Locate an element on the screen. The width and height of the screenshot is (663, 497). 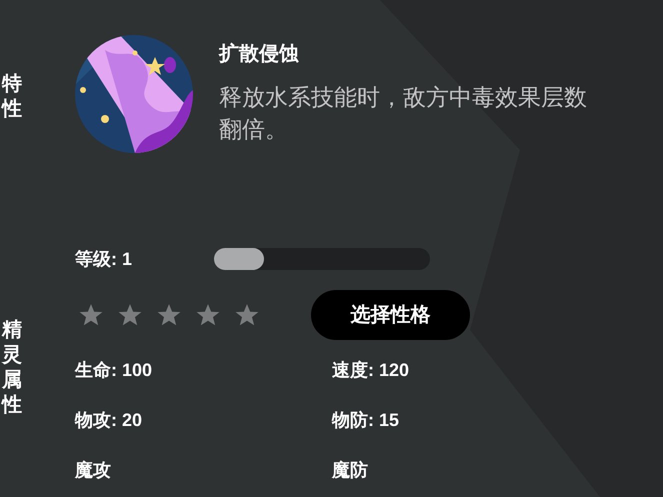
trait-title: 扩散侵蚀 is located at coordinates (259, 54).